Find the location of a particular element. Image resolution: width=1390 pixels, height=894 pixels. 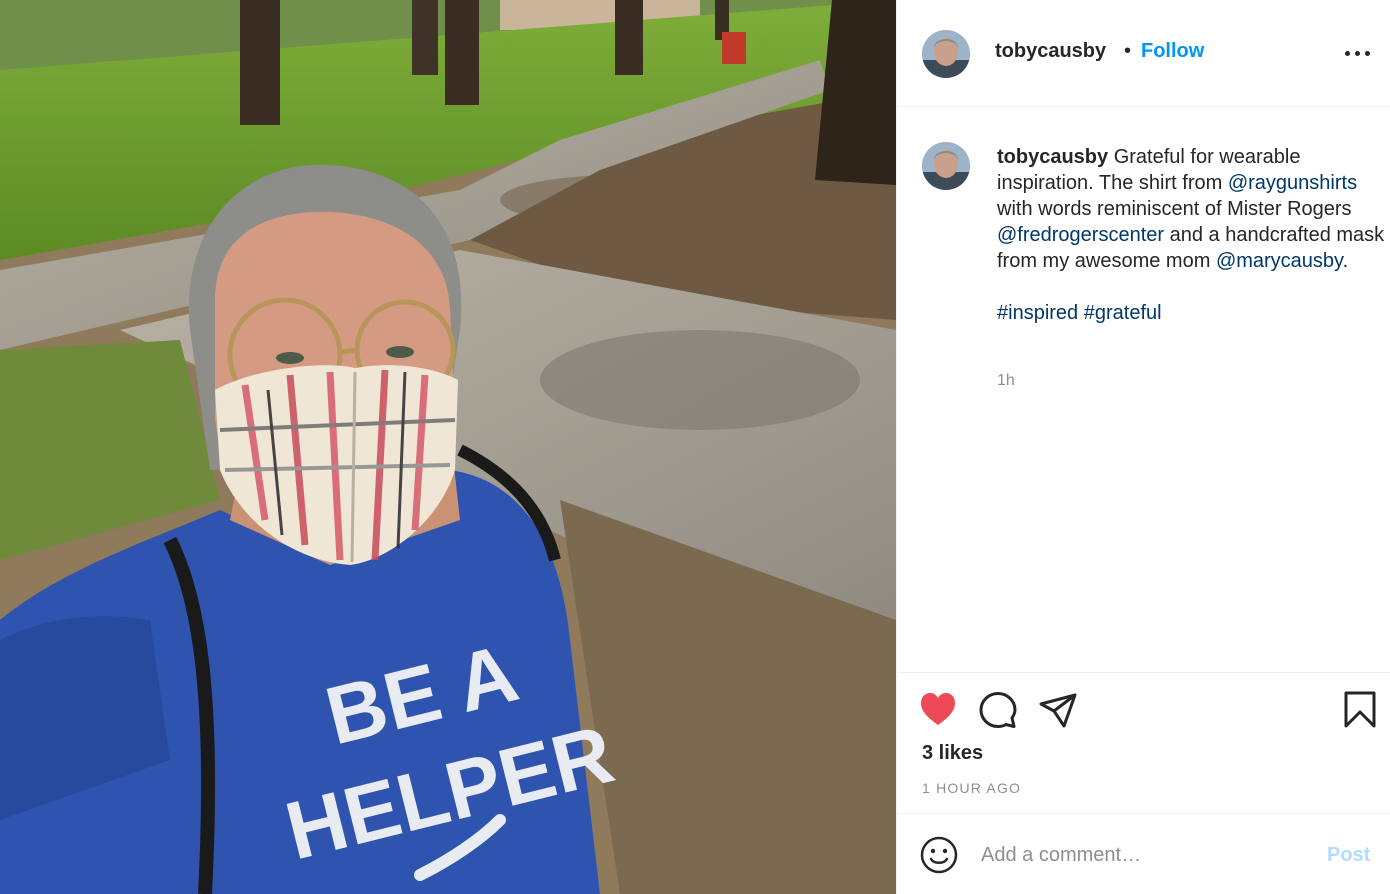

smiley-icon is located at coordinates (939, 857).